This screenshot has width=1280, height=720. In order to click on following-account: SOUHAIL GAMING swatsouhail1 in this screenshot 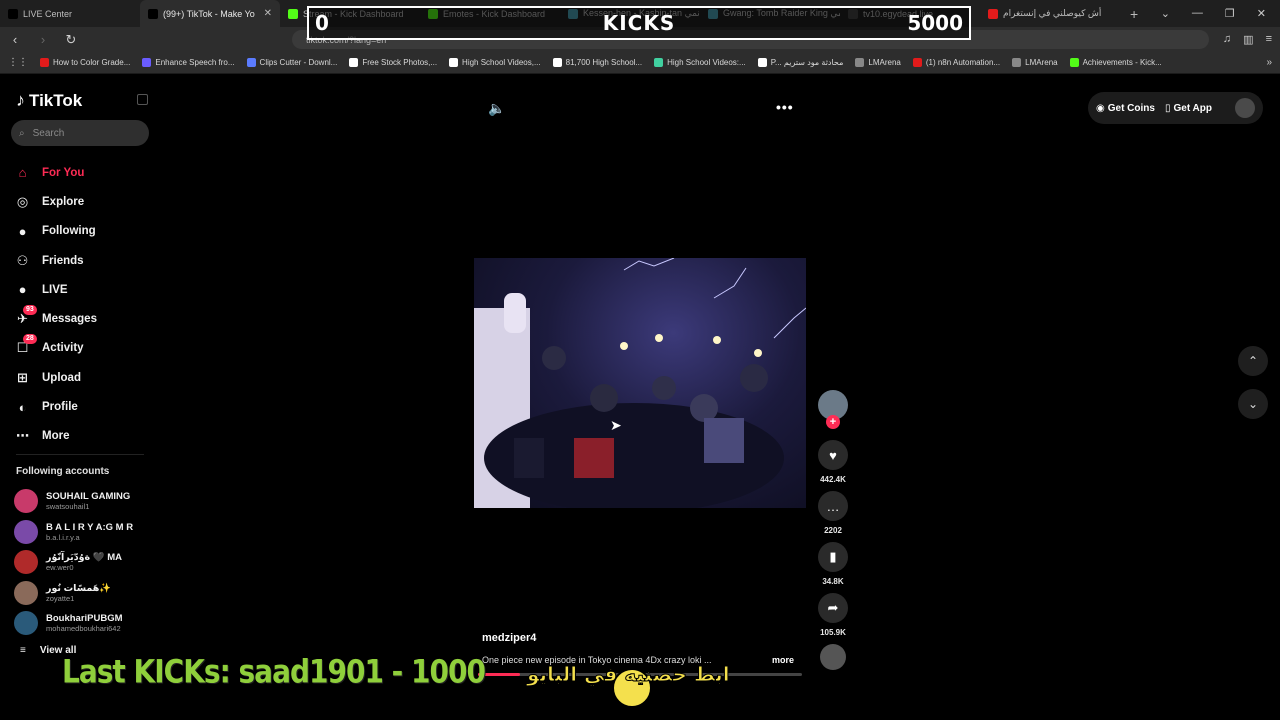, I will do `click(73, 501)`.